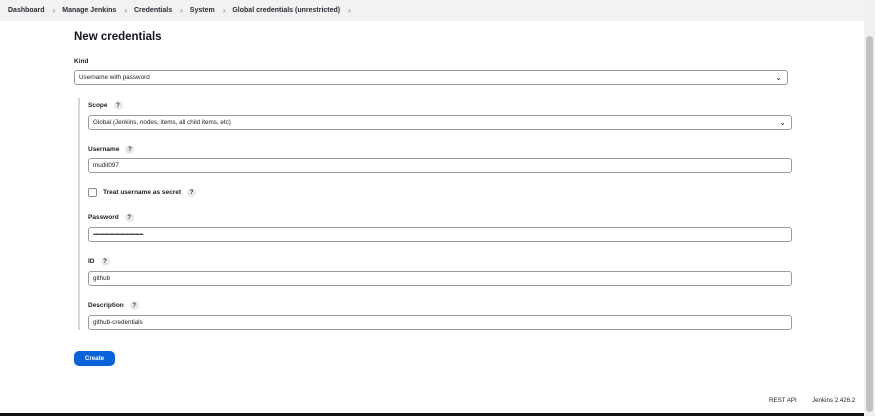  What do you see at coordinates (79, 214) in the screenshot?
I see `nested-section-bar` at bounding box center [79, 214].